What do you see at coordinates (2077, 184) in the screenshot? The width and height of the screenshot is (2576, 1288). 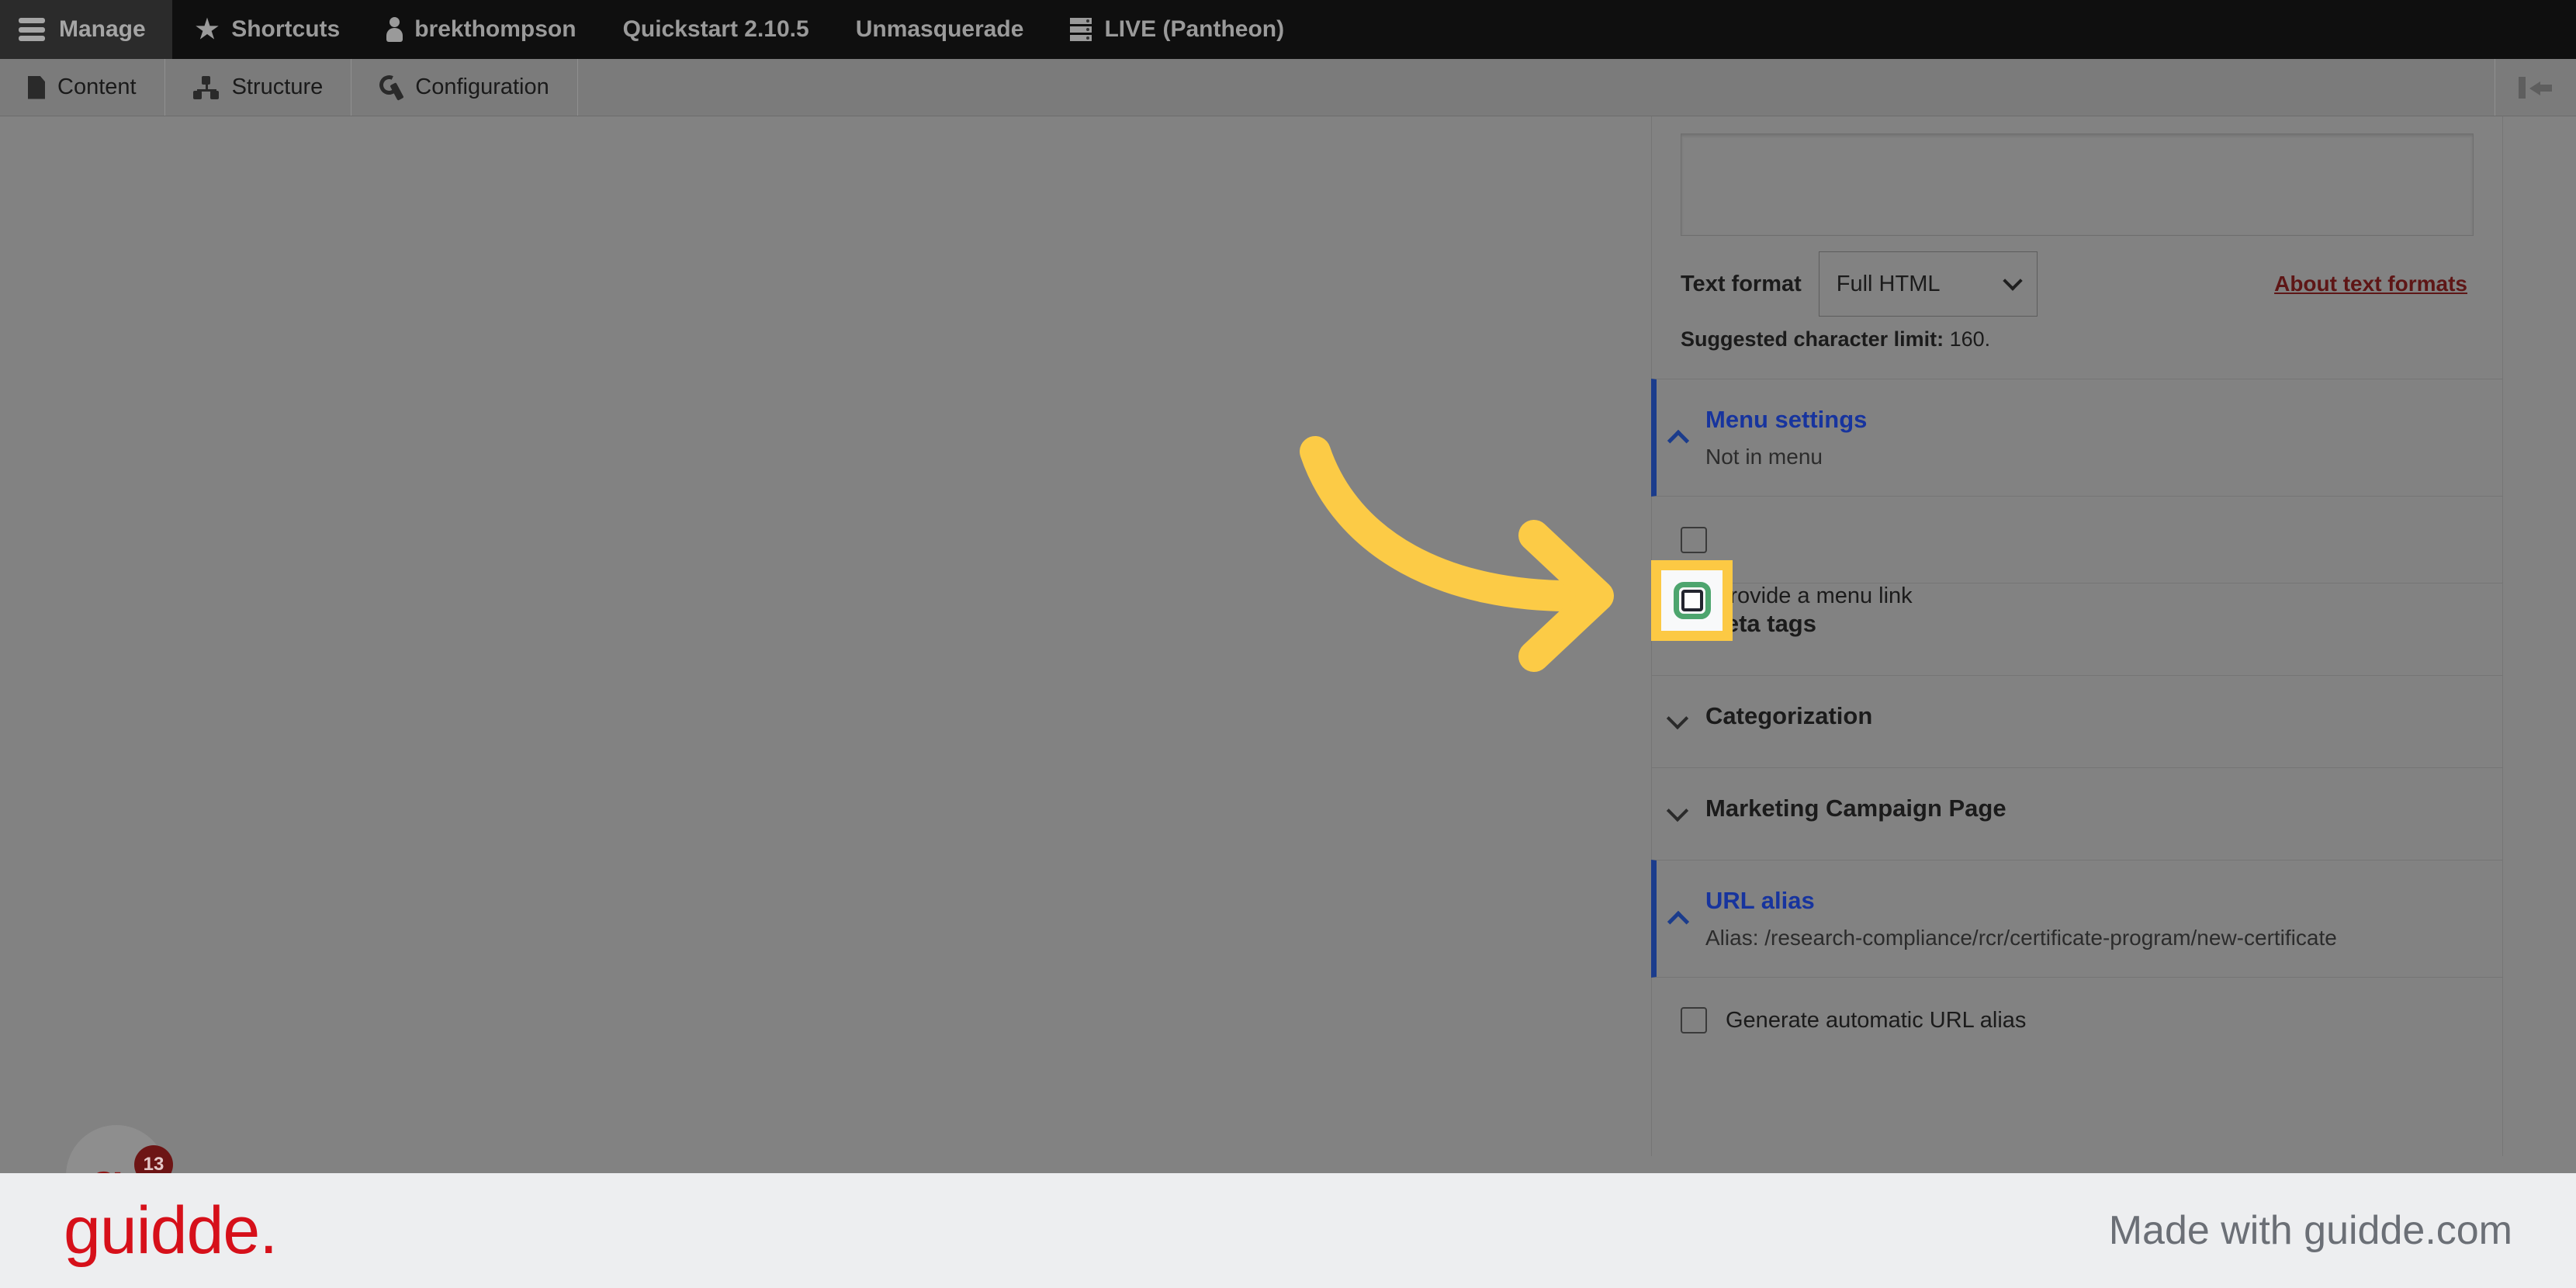 I see `summary-textarea` at bounding box center [2077, 184].